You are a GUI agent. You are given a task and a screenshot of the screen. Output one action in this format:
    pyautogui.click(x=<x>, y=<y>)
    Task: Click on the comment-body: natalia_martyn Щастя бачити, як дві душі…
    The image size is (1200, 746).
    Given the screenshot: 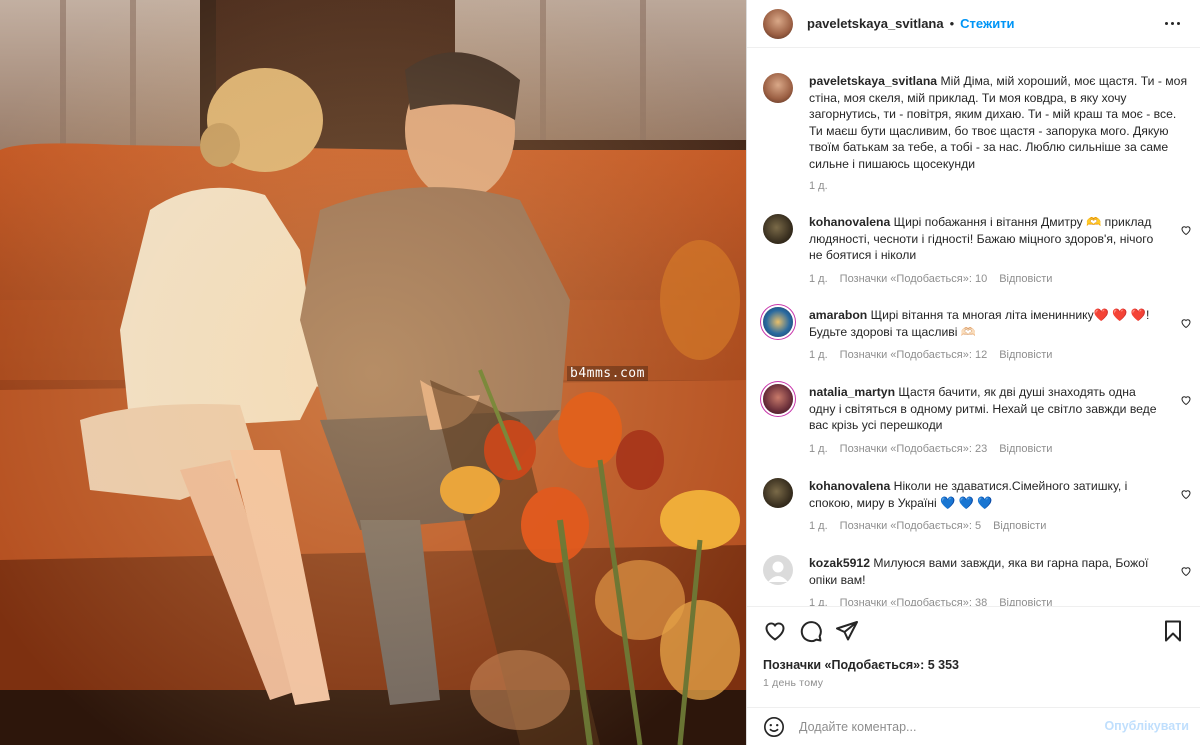 What is the action you would take?
    pyautogui.click(x=984, y=409)
    